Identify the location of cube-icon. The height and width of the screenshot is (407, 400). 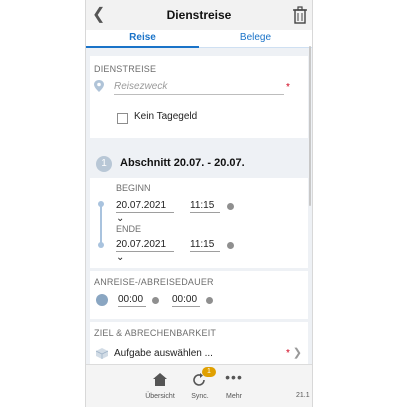
(102, 353).